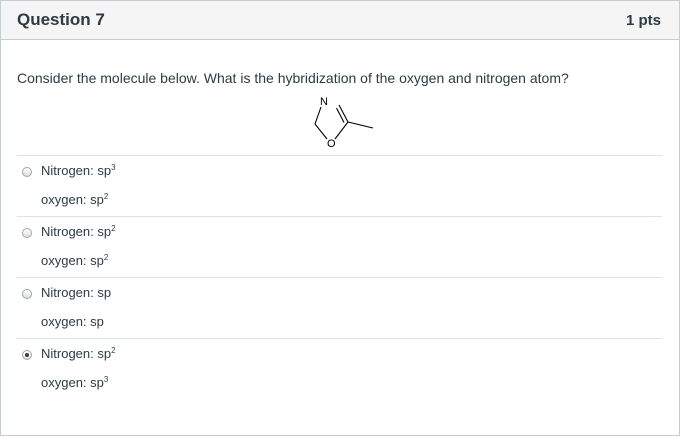  What do you see at coordinates (339, 308) in the screenshot?
I see `answer-option: Nitrogen: sp oxygen: sp` at bounding box center [339, 308].